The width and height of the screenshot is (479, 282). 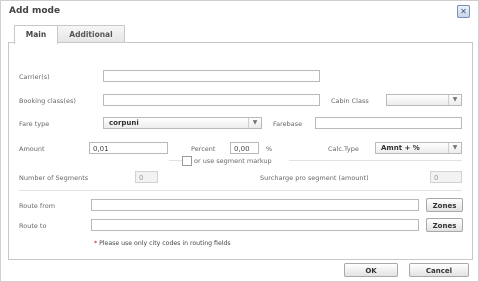 I want to click on tab-additional-label: Additional, so click(x=91, y=34).